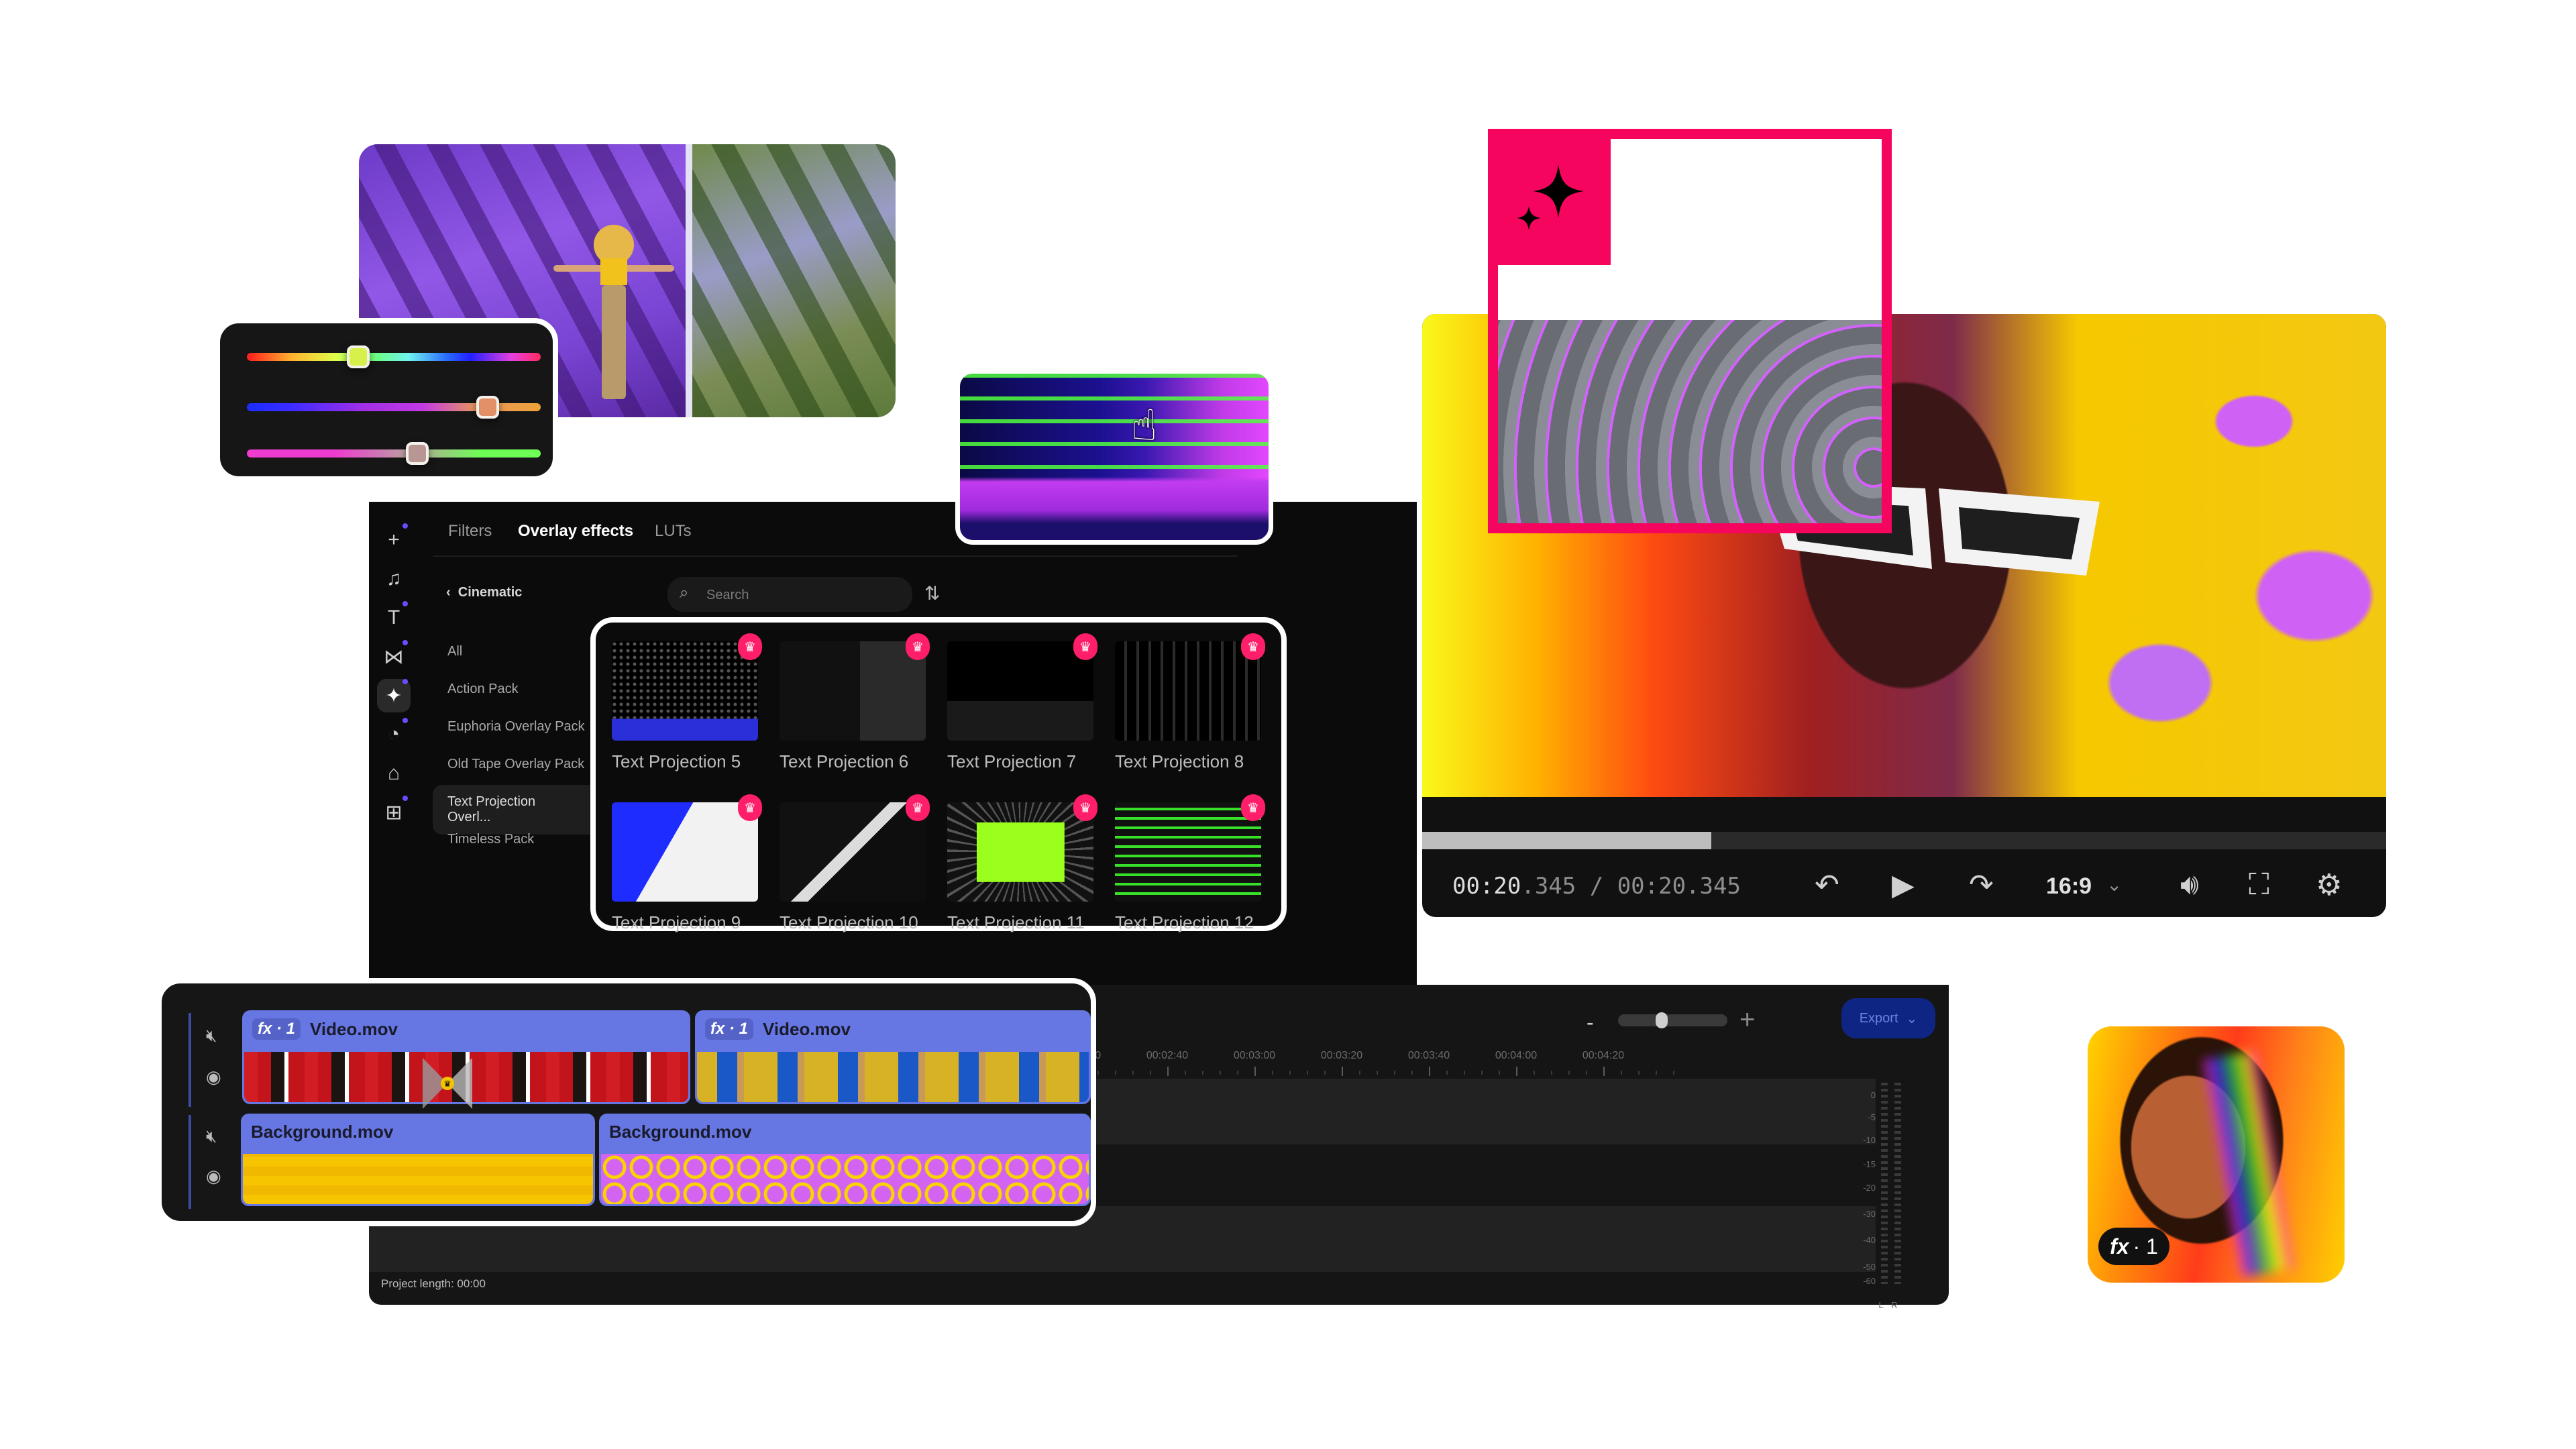  I want to click on volume-icon: 🔊︎, so click(2189, 885).